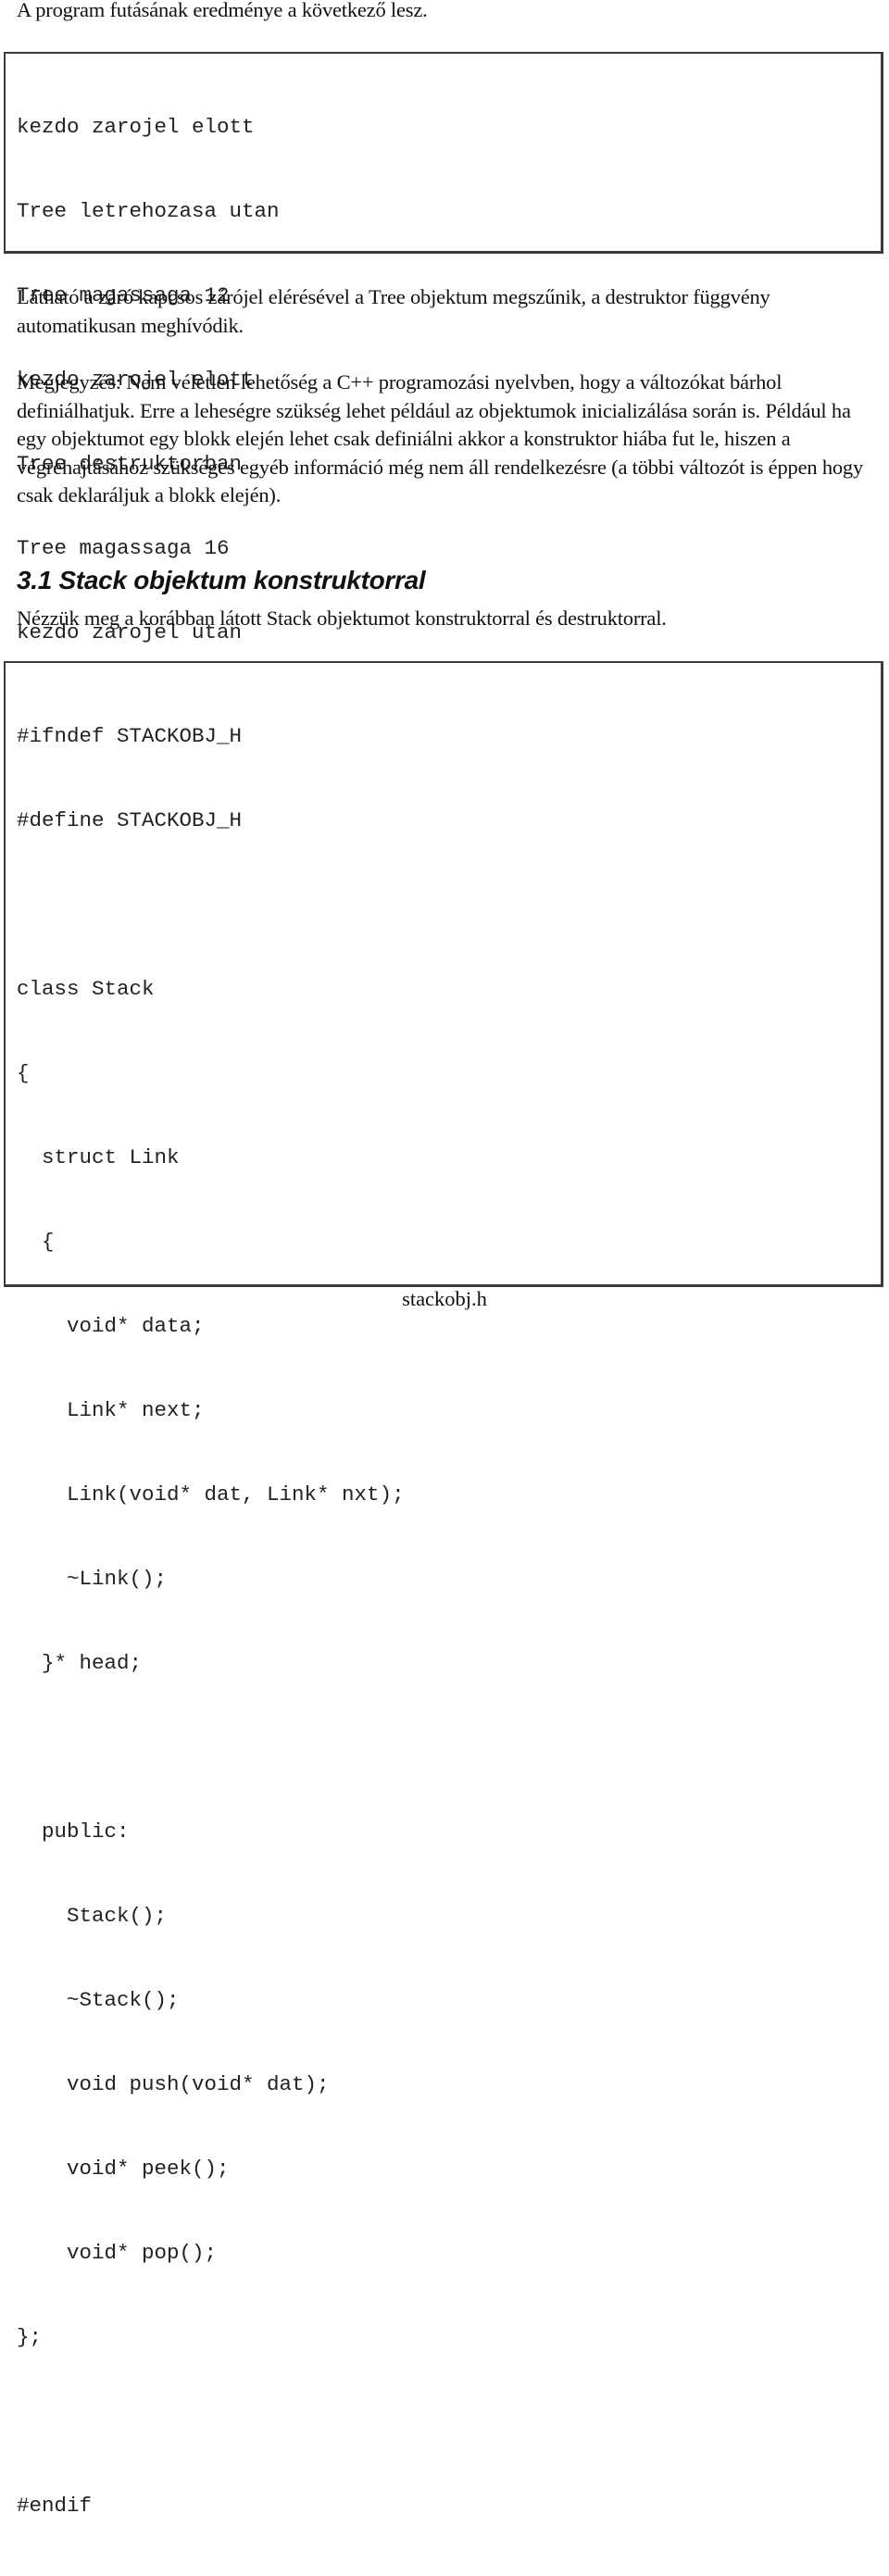 The image size is (889, 2576). I want to click on code-line: Stack();, so click(93, 1917).